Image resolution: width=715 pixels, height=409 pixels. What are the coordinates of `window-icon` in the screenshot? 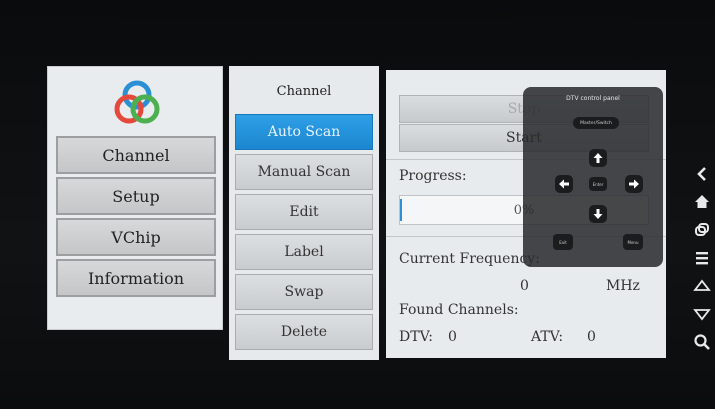 It's located at (702, 230).